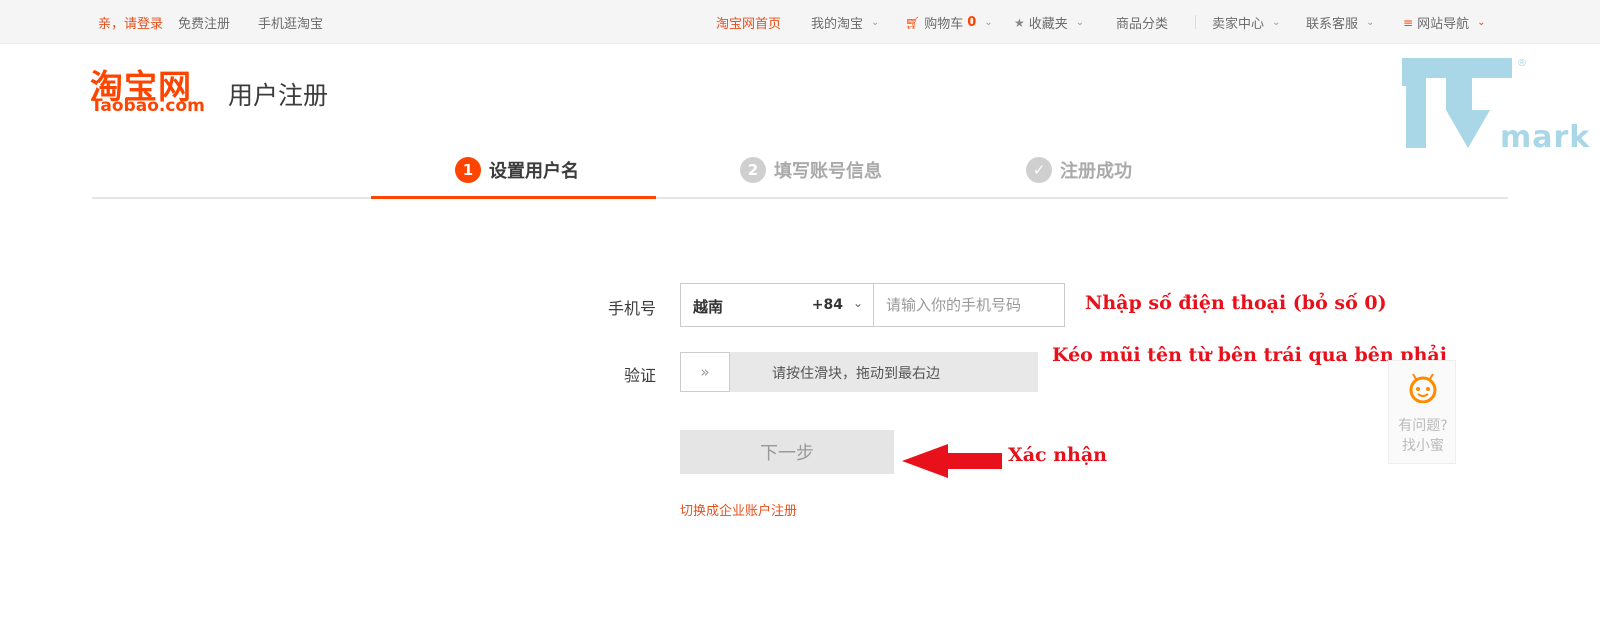  I want to click on service-label: 联系客服, so click(1332, 24).